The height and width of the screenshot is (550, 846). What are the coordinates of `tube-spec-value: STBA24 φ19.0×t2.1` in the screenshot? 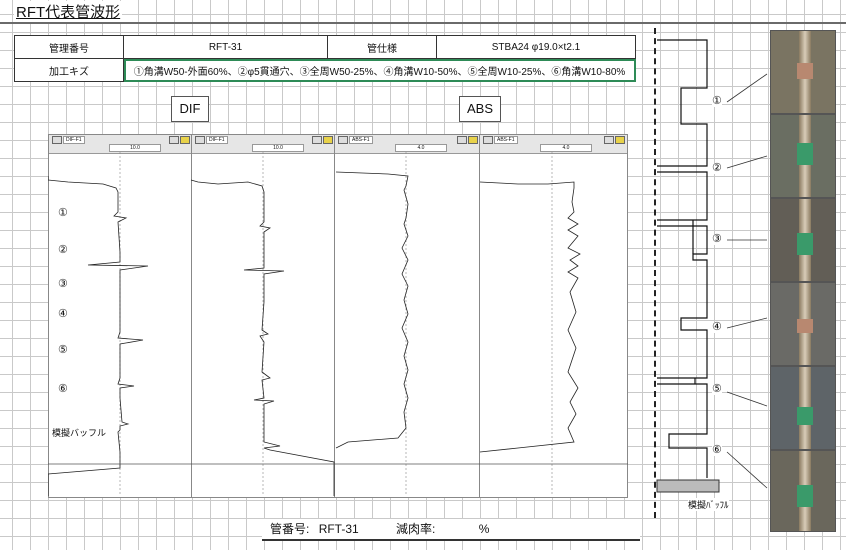 It's located at (536, 47).